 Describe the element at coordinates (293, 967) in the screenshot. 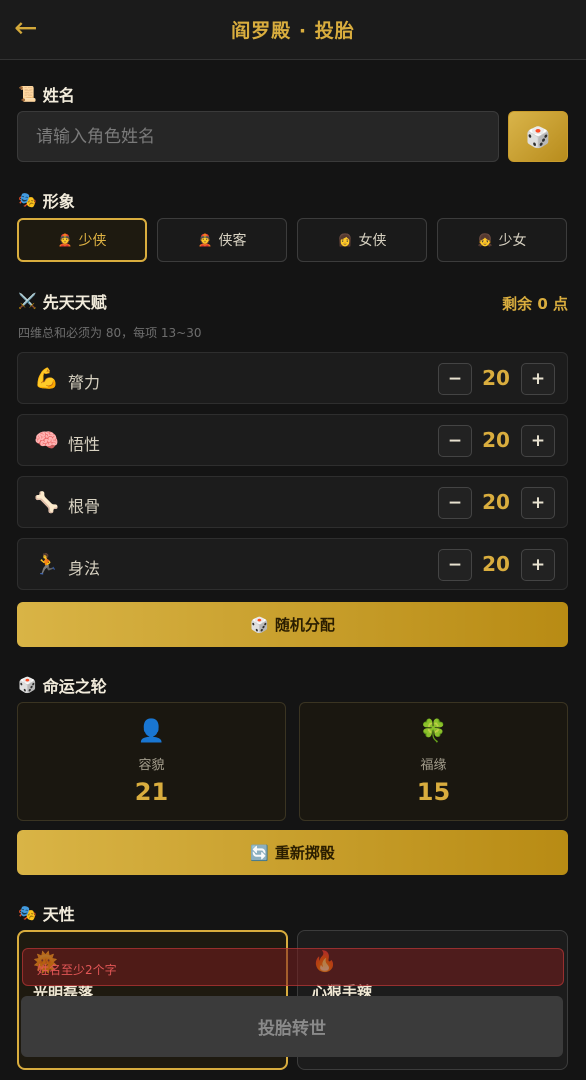

I see `error-toast: 姓名至少2个字` at that location.